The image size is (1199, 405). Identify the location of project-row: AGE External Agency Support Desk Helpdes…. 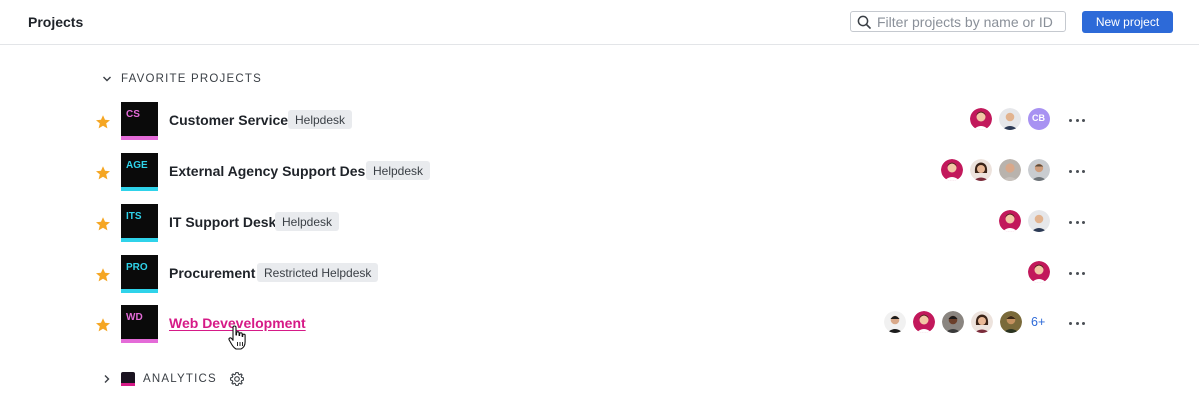
(594, 173).